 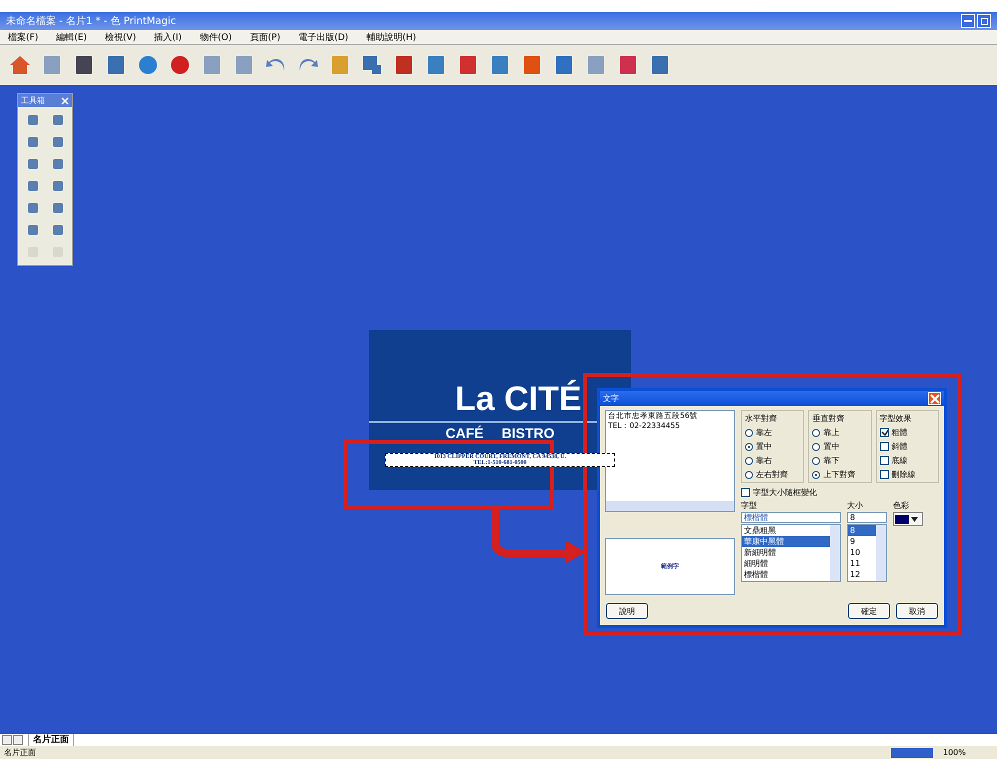 What do you see at coordinates (20, 65) in the screenshot?
I see `home-icon` at bounding box center [20, 65].